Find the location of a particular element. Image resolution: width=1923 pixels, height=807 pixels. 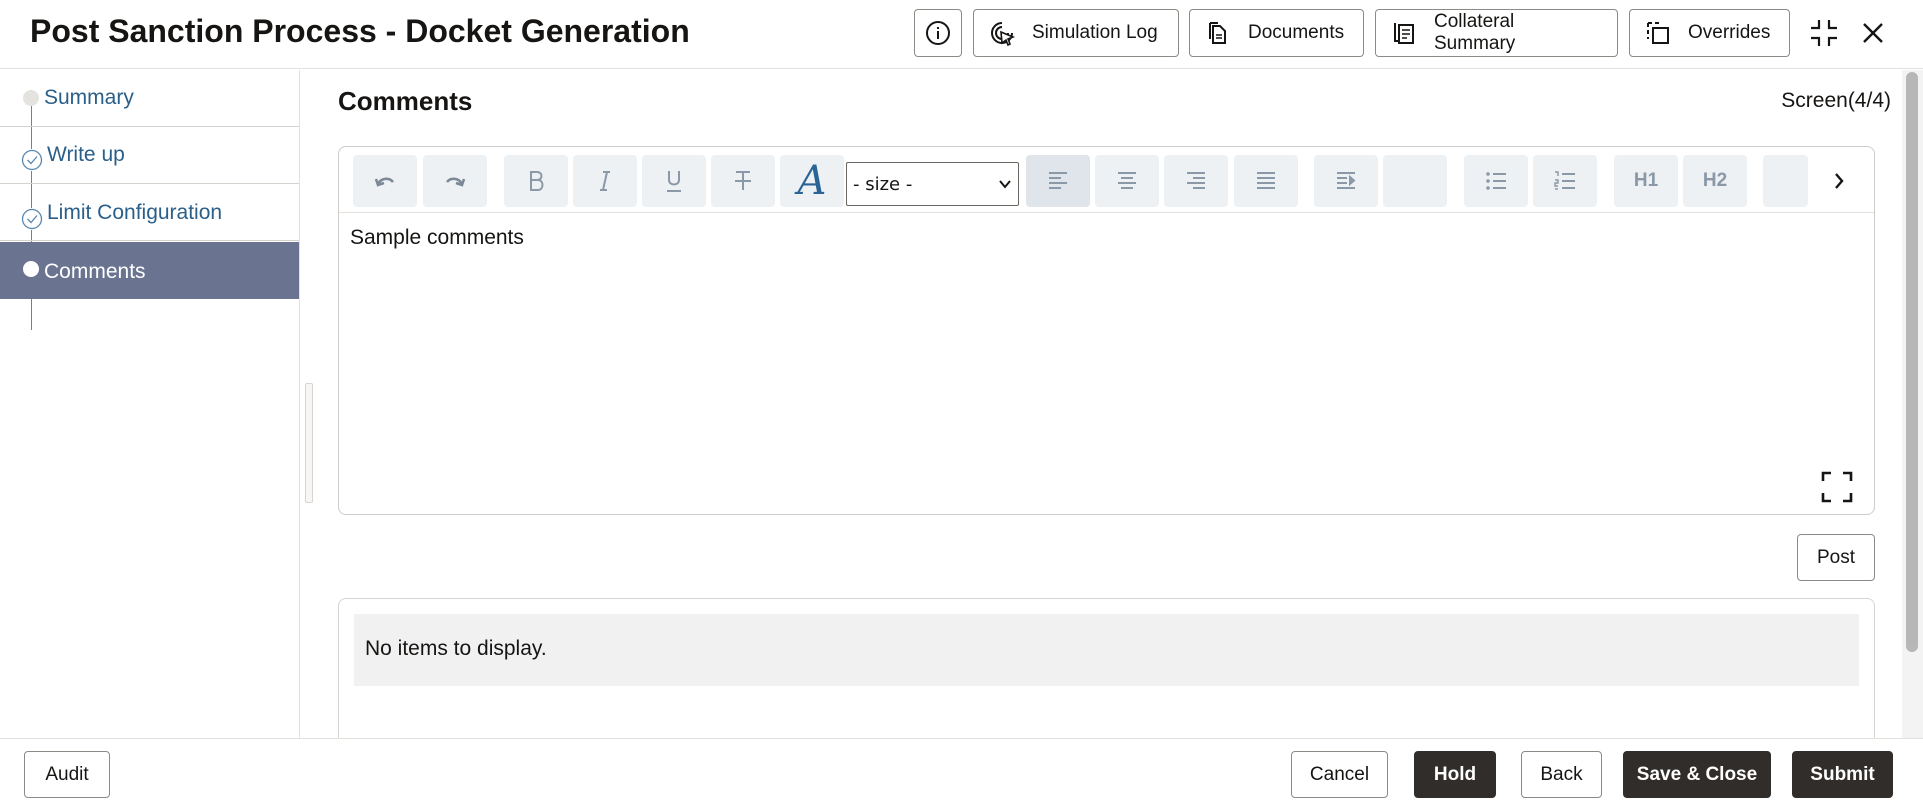

align-right-icon is located at coordinates (1196, 180).